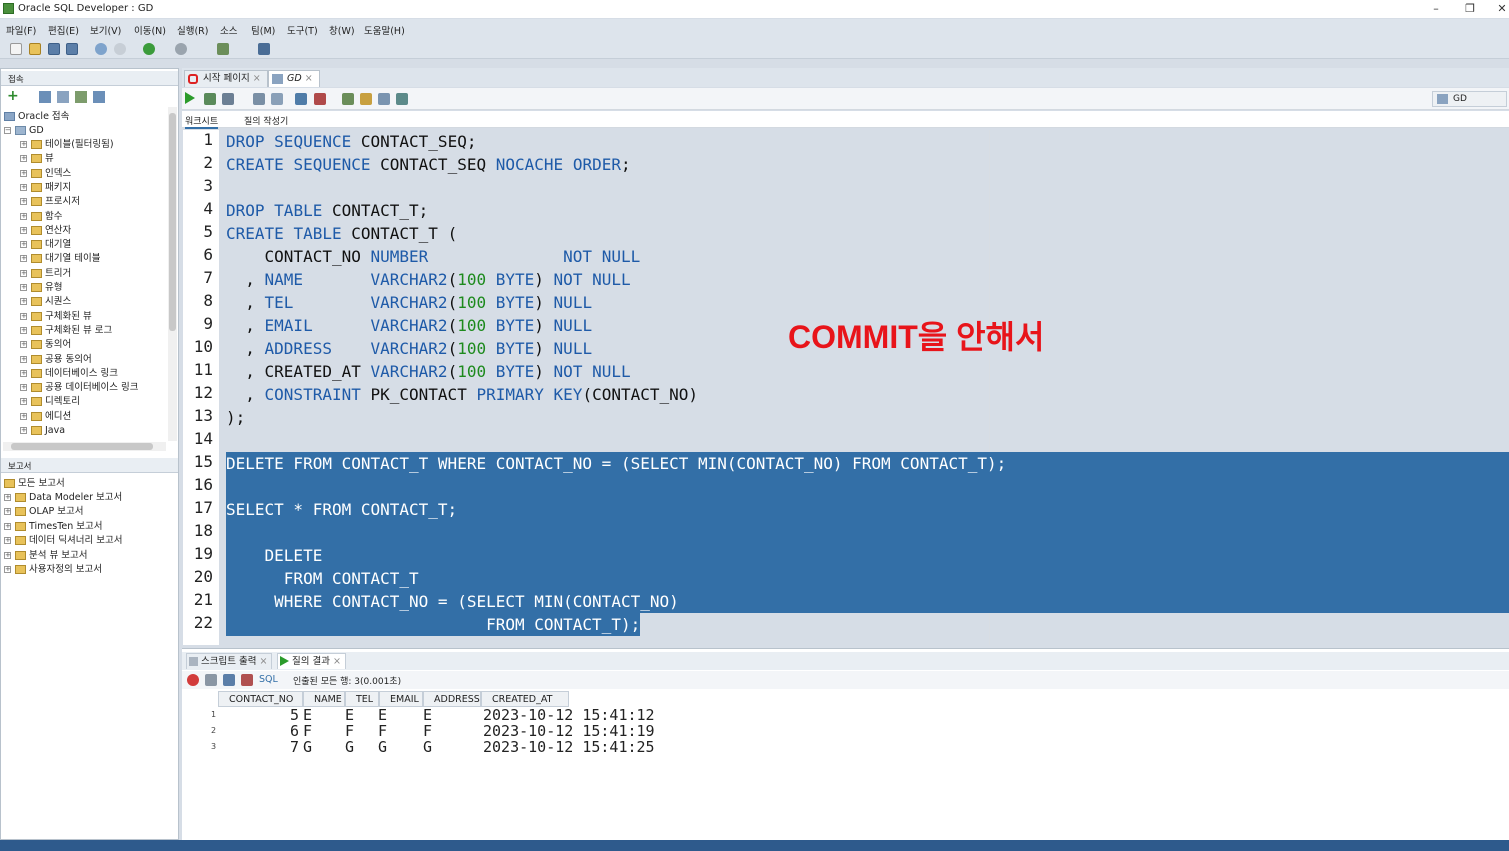 This screenshot has height=851, width=1509. What do you see at coordinates (867, 578) in the screenshot?
I see `code-line: FROM CONTACT_T` at bounding box center [867, 578].